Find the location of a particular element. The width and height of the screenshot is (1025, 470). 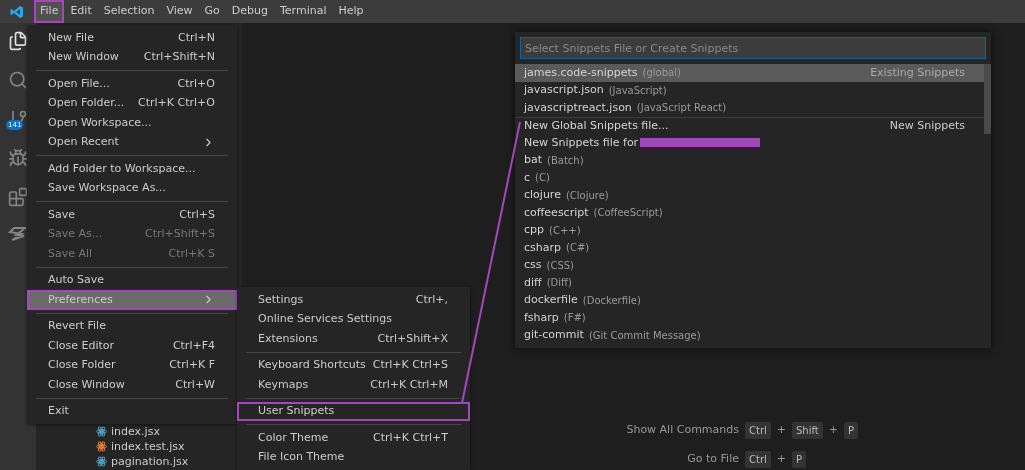

search-field: Select Snippets File or Create Snippets is located at coordinates (753, 48).